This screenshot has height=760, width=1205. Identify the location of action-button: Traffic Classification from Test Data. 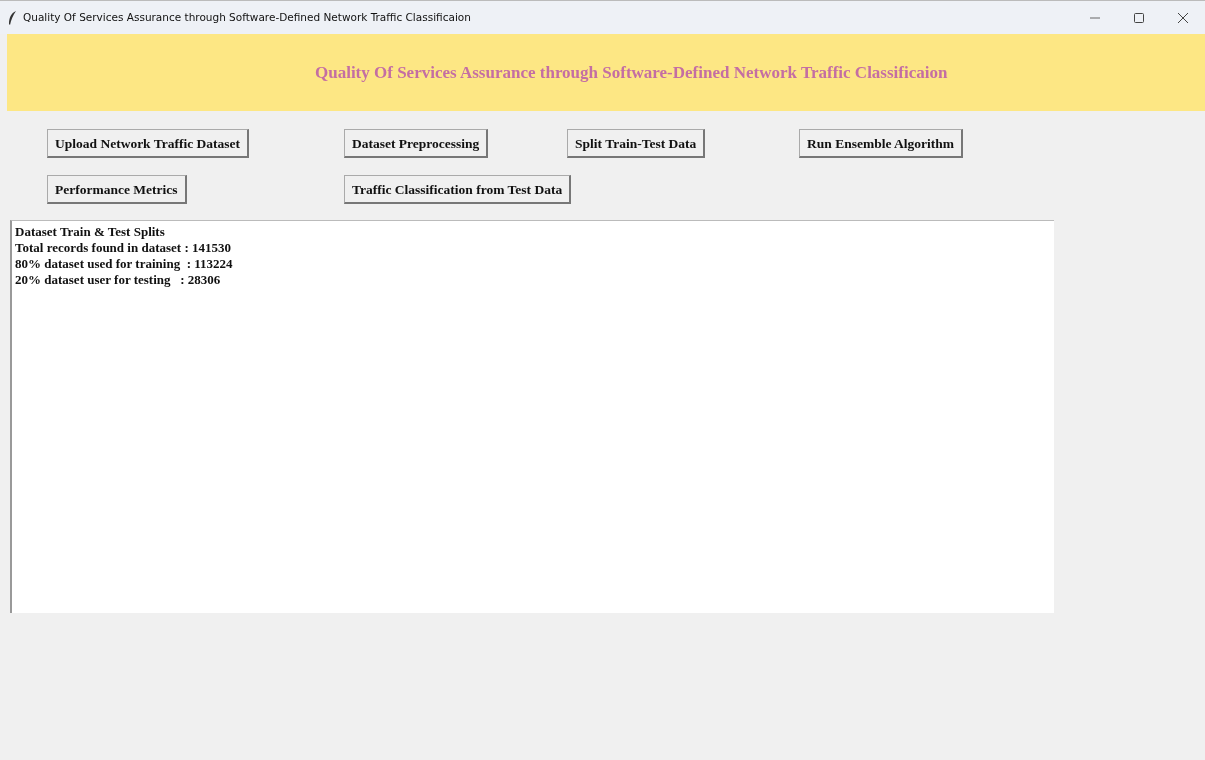
(458, 189).